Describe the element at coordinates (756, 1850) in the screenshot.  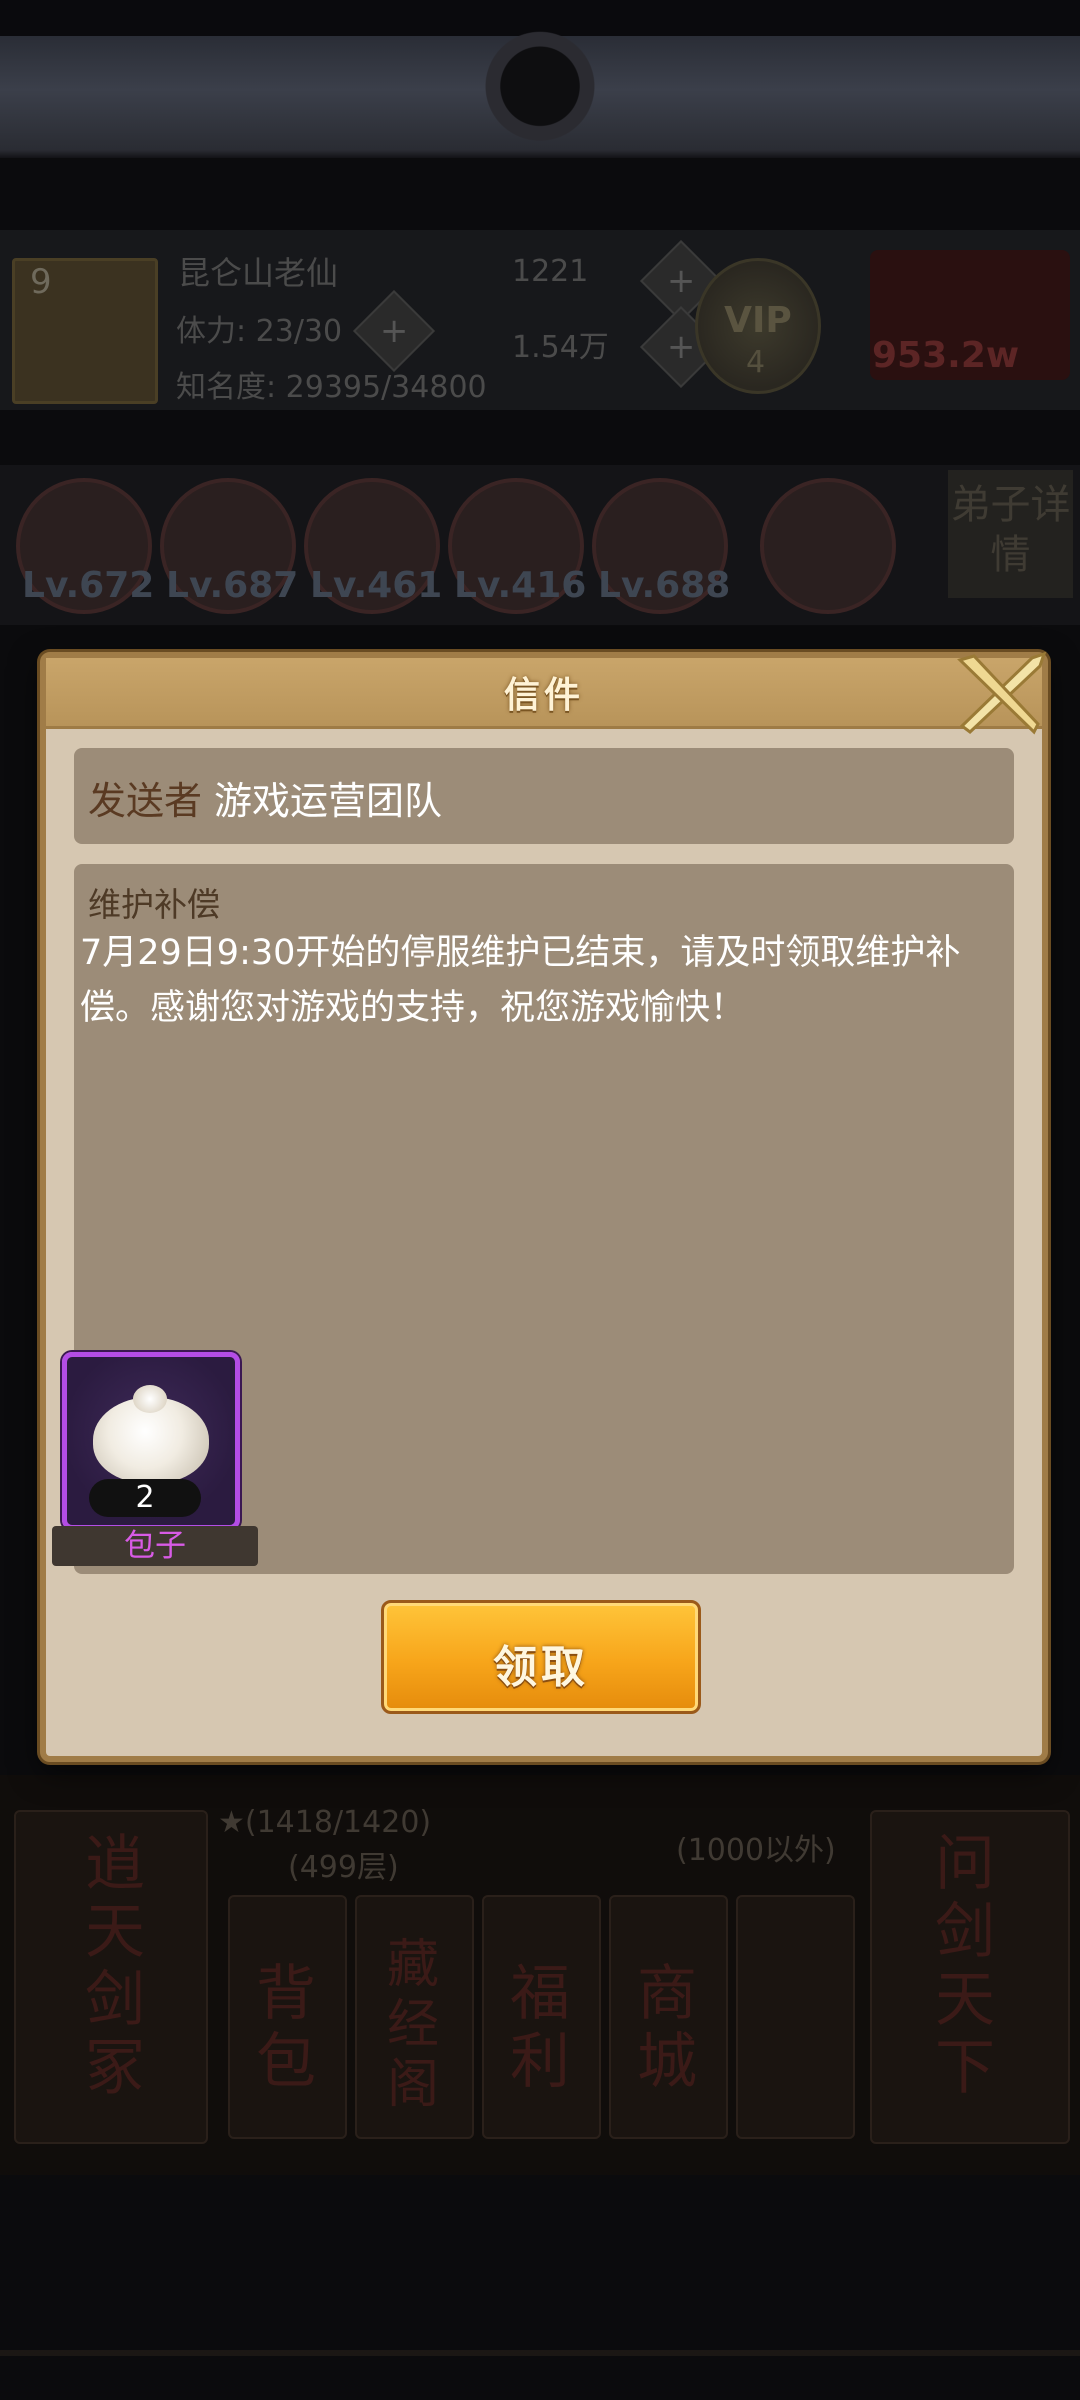
I see `limit-text: (1000以外)` at that location.